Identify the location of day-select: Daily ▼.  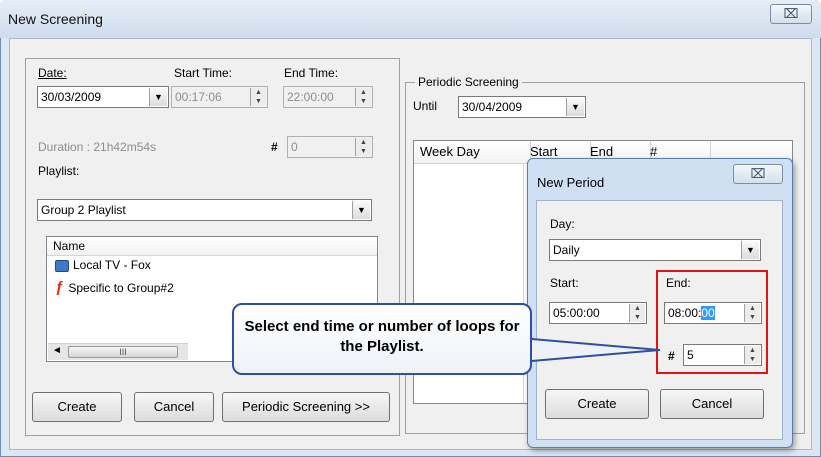
(655, 250).